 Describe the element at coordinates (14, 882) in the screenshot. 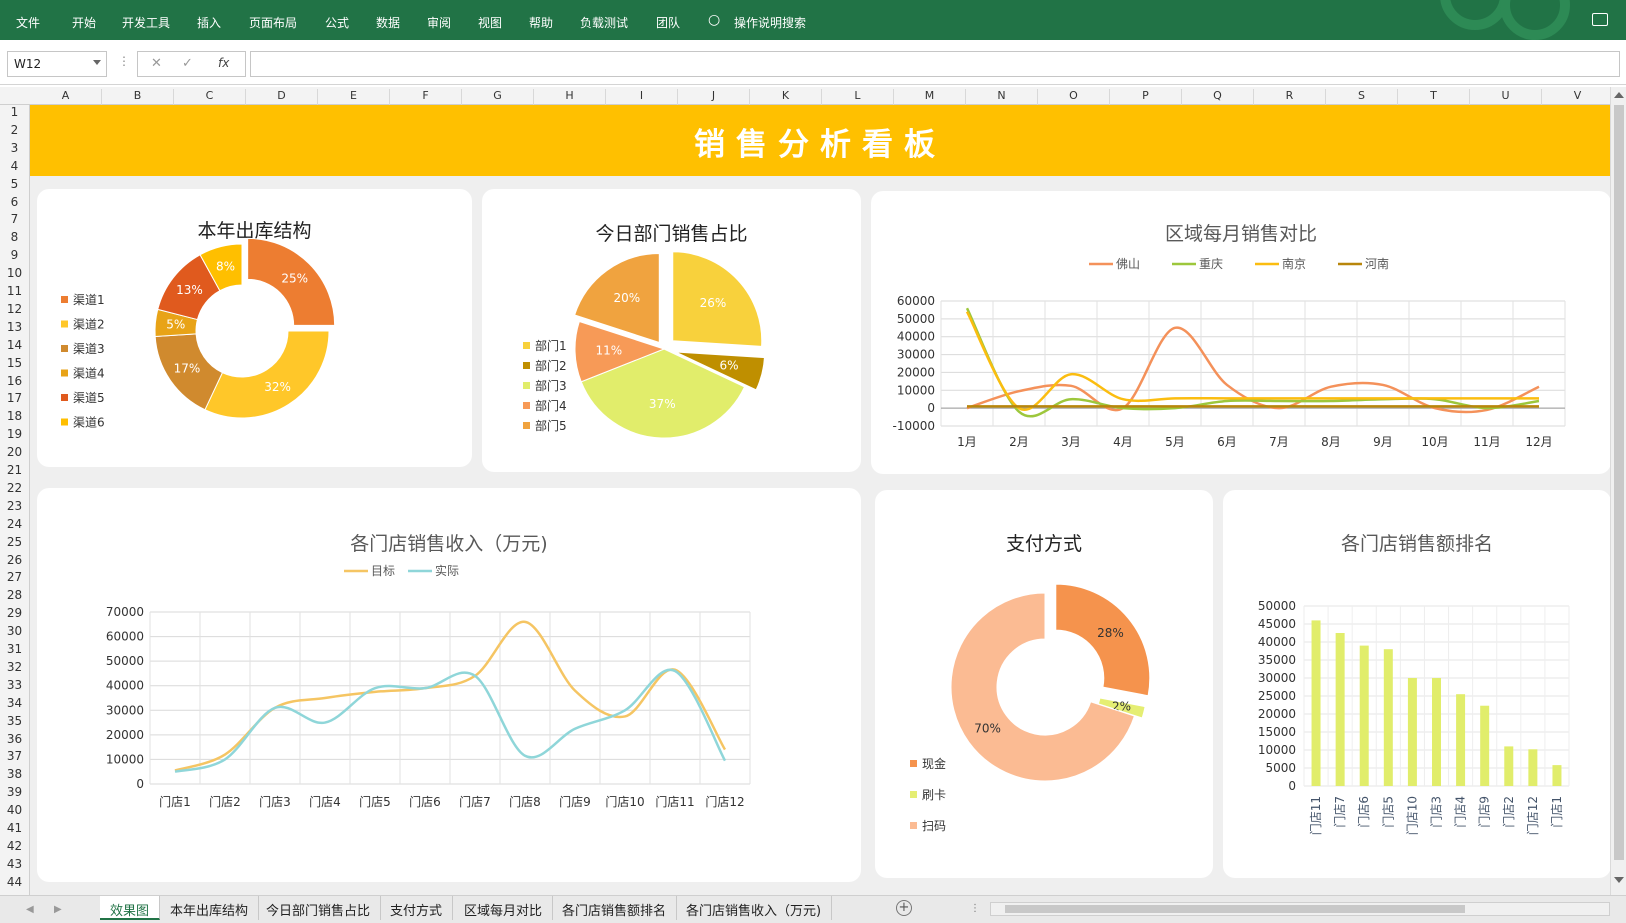

I see `row-header: 44` at that location.